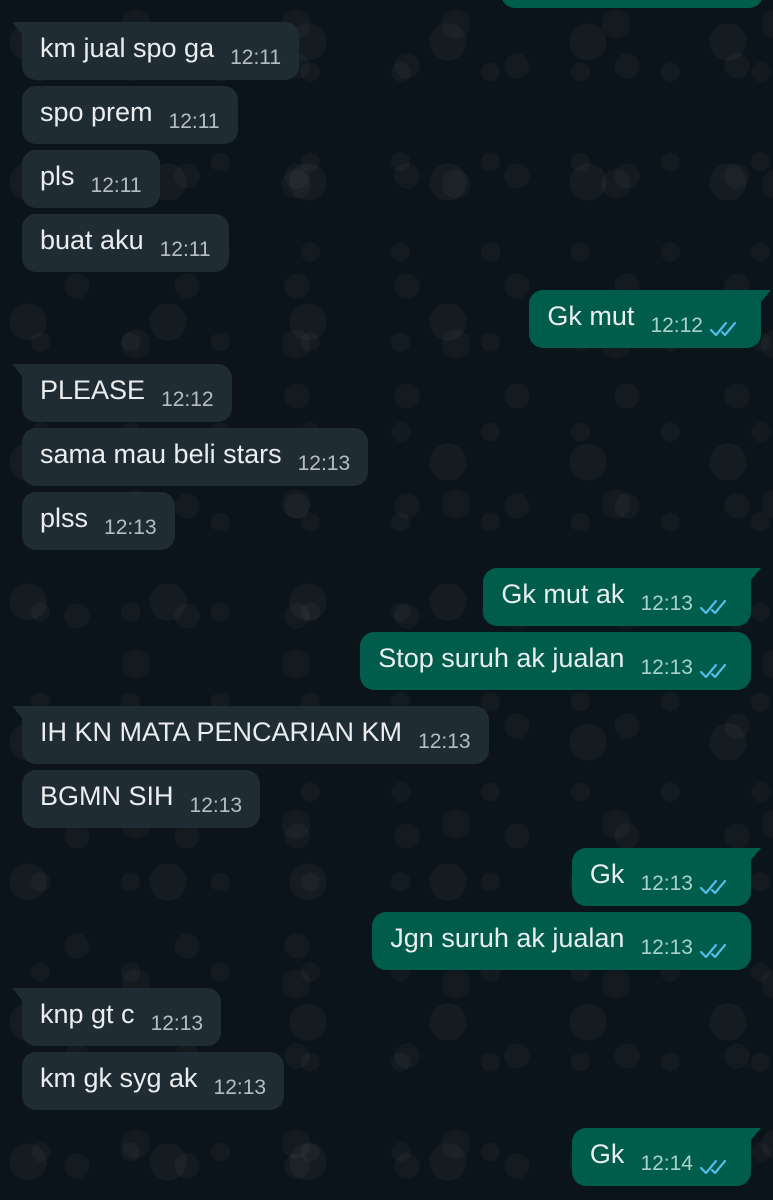  What do you see at coordinates (96, 111) in the screenshot?
I see `message-text: spo prem` at bounding box center [96, 111].